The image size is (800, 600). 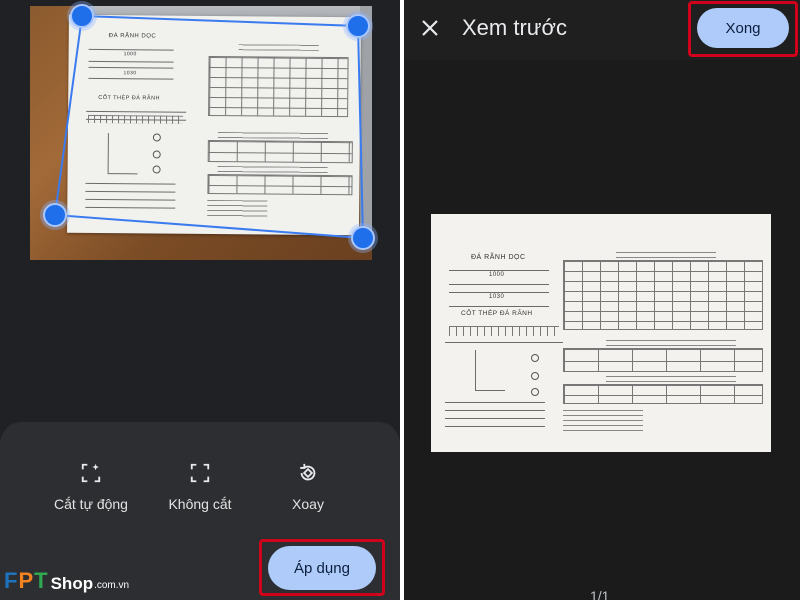 What do you see at coordinates (743, 29) in the screenshot?
I see `highlight-done-button` at bounding box center [743, 29].